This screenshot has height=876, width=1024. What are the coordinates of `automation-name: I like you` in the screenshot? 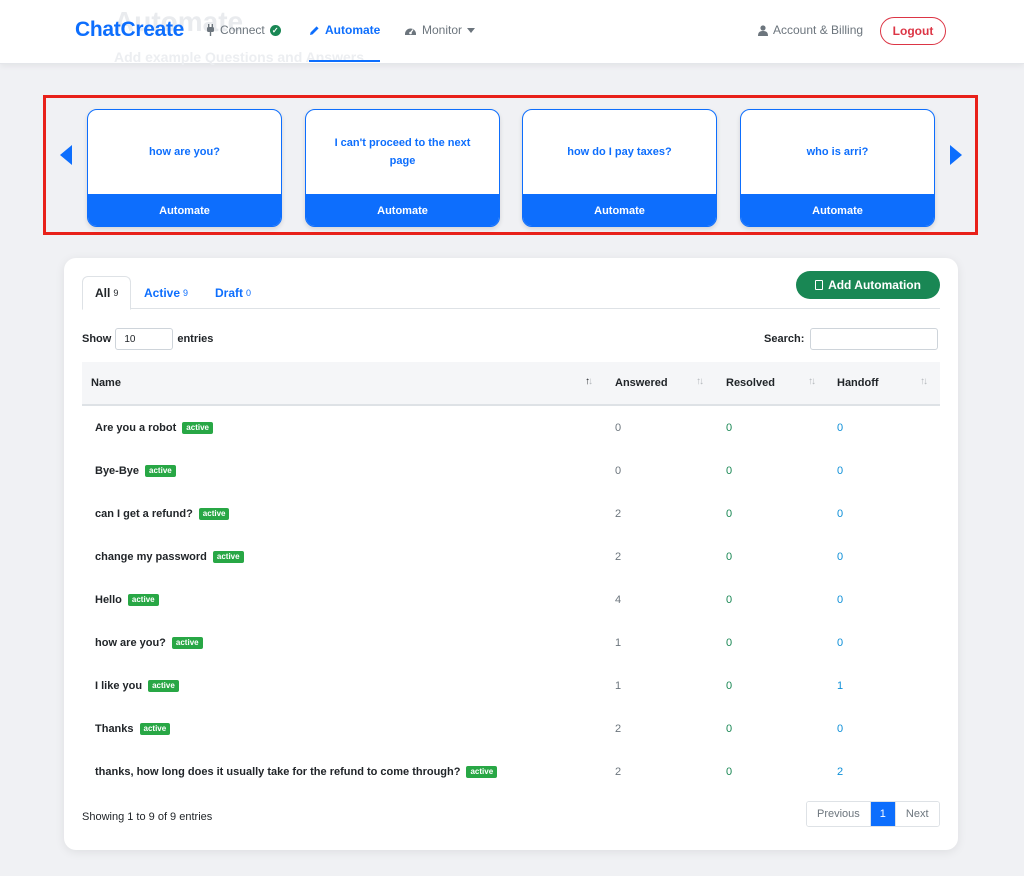 It's located at (118, 686).